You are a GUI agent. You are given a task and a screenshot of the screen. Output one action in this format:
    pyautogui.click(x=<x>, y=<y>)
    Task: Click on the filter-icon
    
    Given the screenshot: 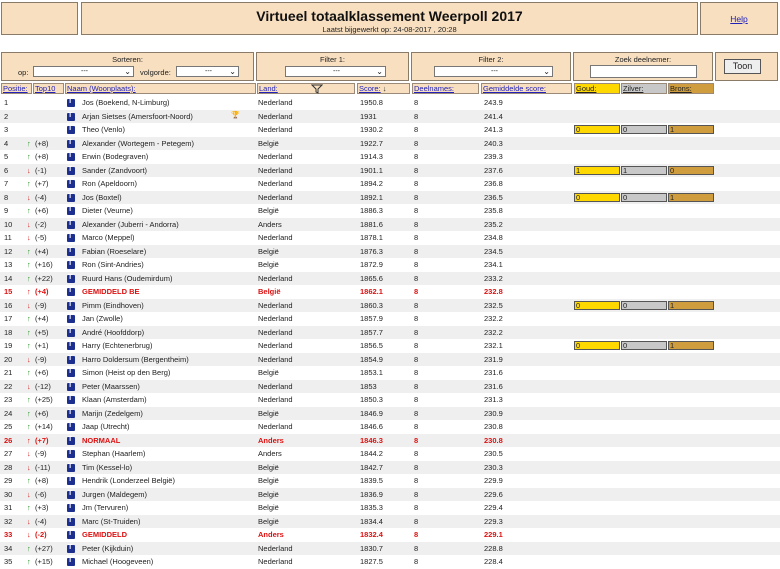 What is the action you would take?
    pyautogui.click(x=317, y=89)
    